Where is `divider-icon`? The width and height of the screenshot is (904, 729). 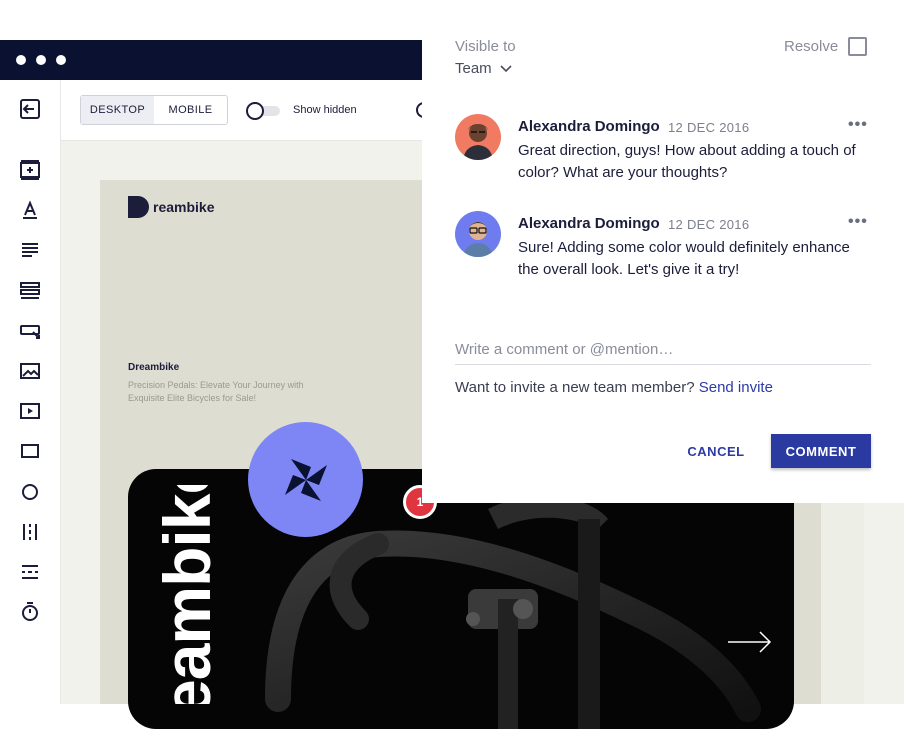
divider-icon is located at coordinates (30, 572).